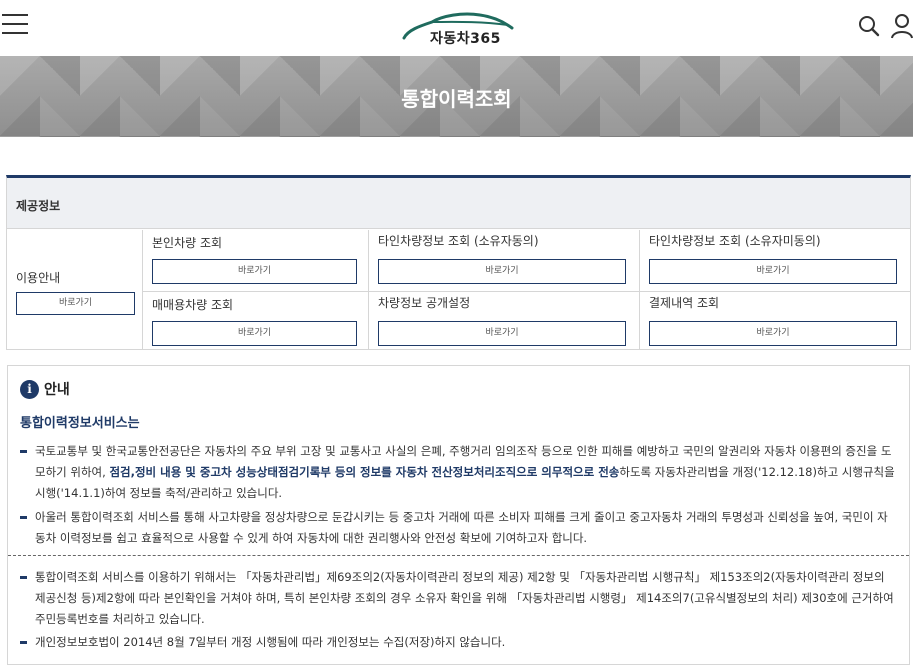  What do you see at coordinates (773, 271) in the screenshot?
I see `other-vehicle-no-consent-go-button: 바로가기` at bounding box center [773, 271].